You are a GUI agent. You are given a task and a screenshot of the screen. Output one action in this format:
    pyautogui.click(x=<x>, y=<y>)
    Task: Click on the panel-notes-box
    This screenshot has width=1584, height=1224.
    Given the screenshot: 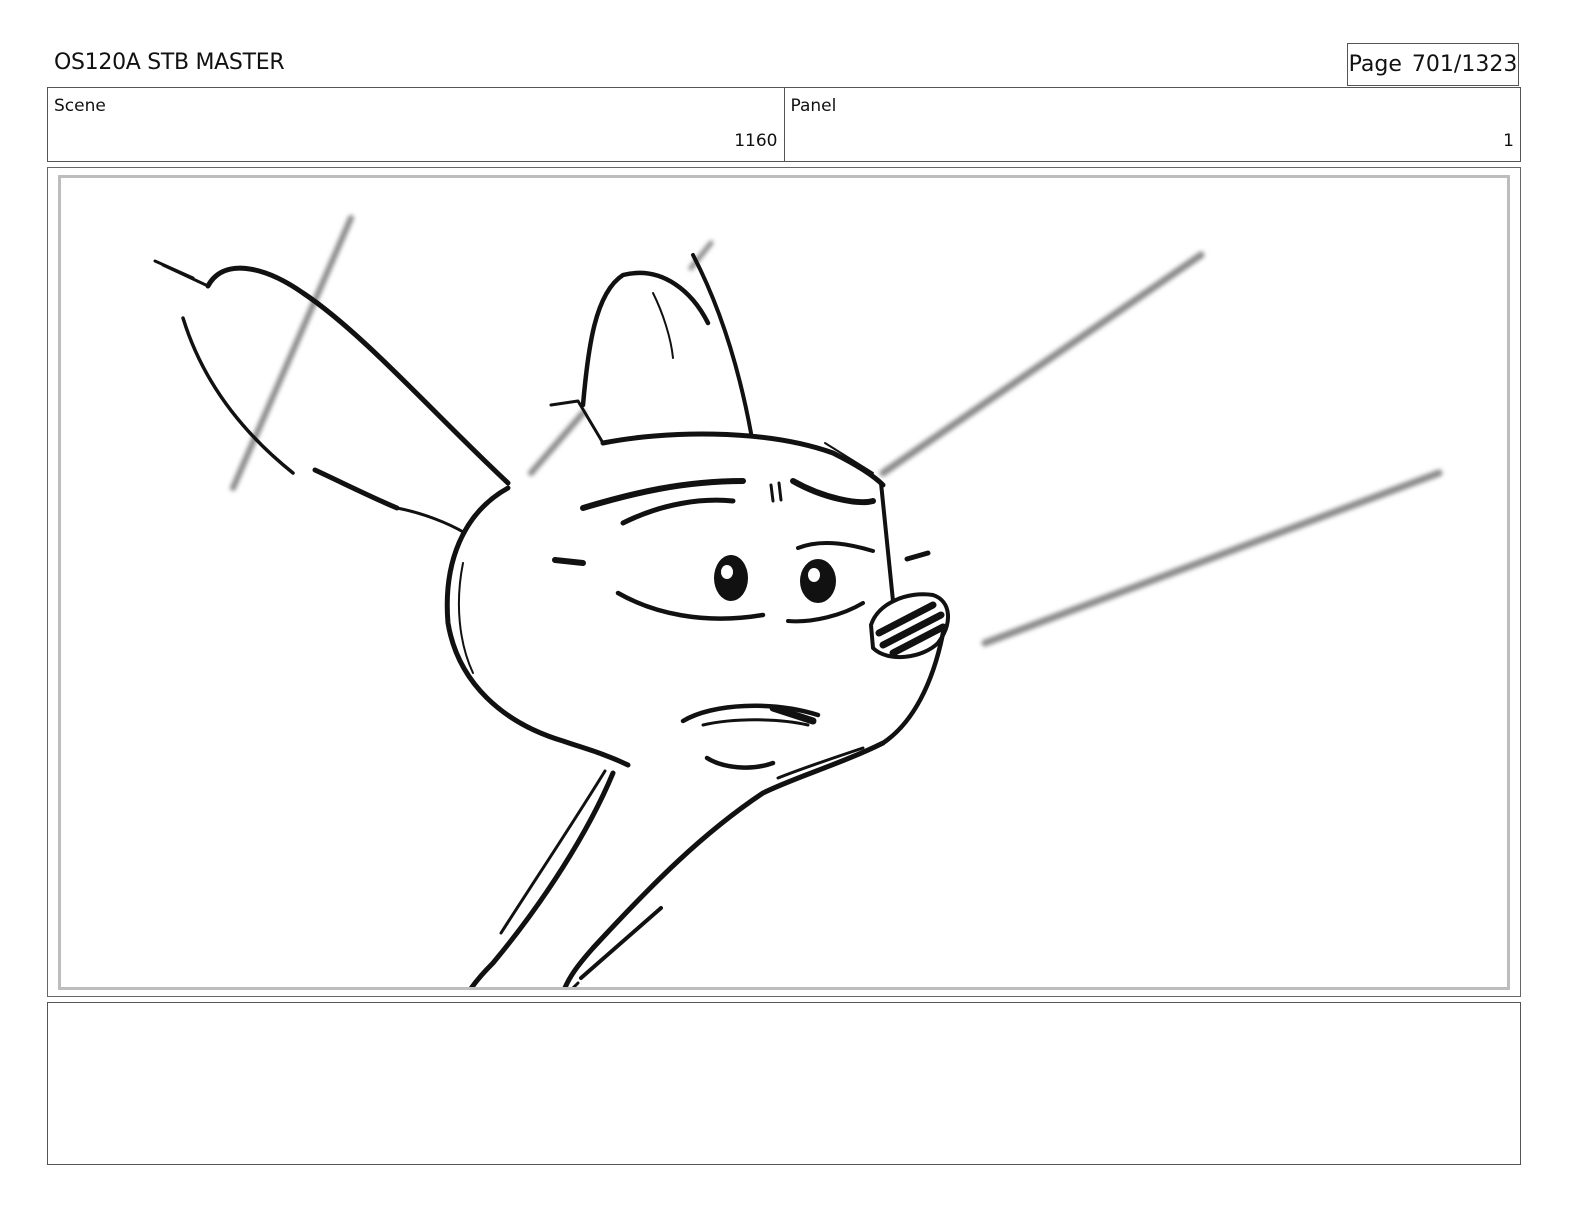 What is the action you would take?
    pyautogui.click(x=784, y=1083)
    